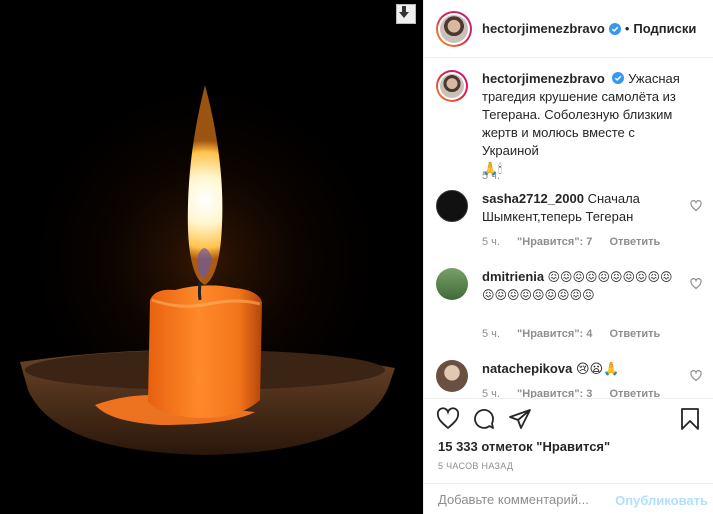 This screenshot has height=514, width=713. I want to click on comment-likes: "Нравится": 7, so click(554, 242).